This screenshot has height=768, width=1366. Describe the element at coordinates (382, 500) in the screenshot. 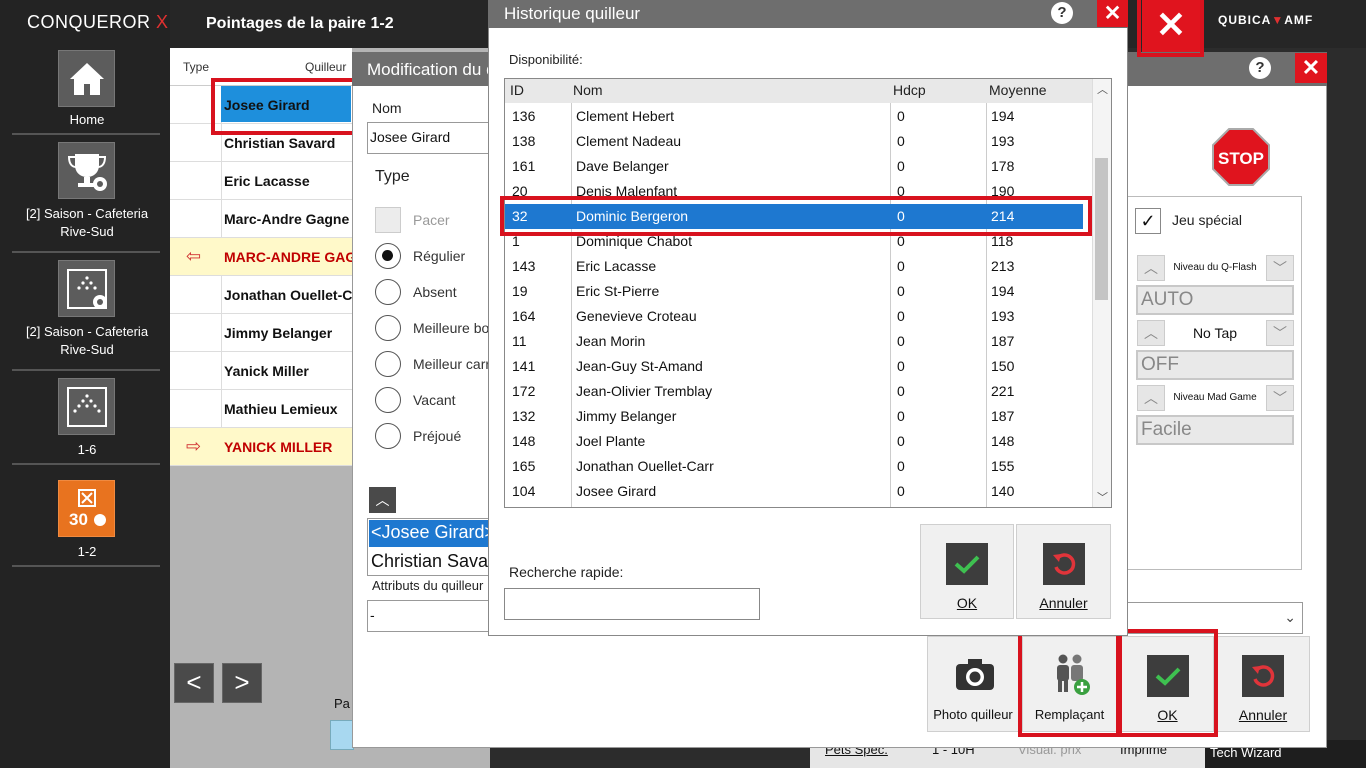

I see `scroll-up-button: ︿` at that location.